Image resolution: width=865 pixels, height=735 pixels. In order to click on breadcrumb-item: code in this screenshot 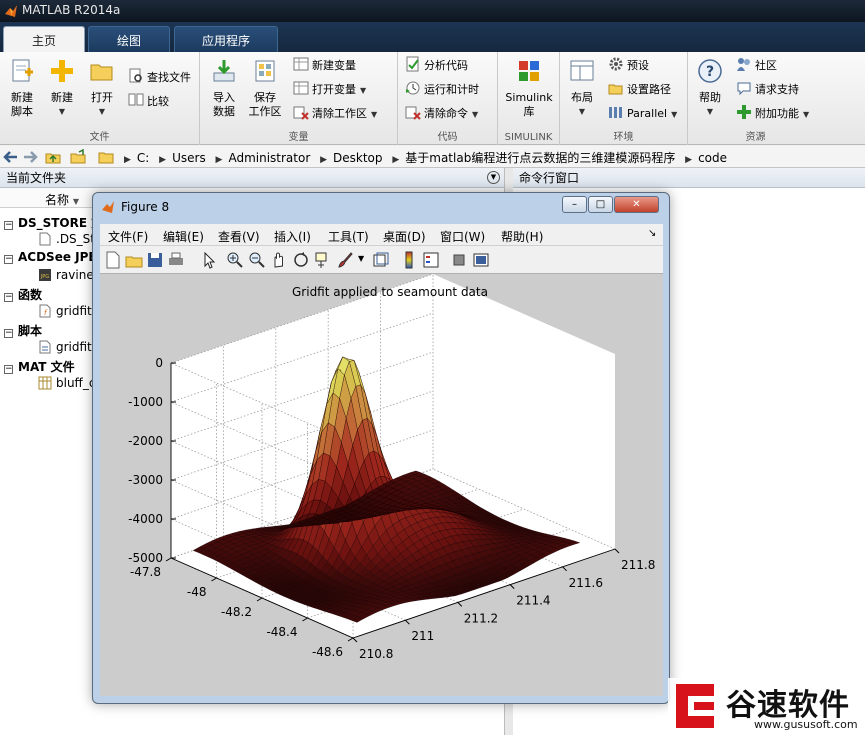, I will do `click(712, 158)`.